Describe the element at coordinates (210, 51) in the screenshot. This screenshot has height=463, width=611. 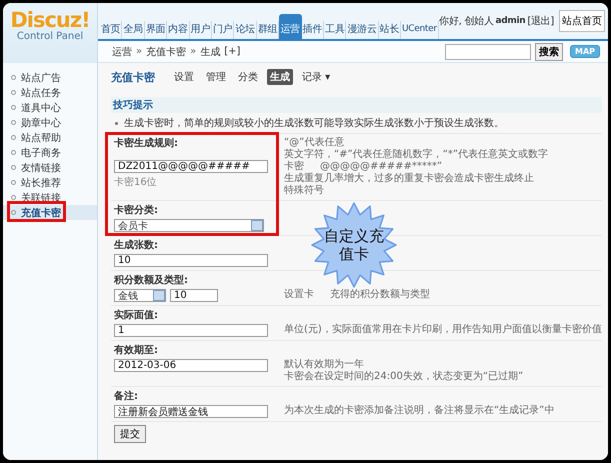
I see `breadcrumb-item: 生成` at that location.